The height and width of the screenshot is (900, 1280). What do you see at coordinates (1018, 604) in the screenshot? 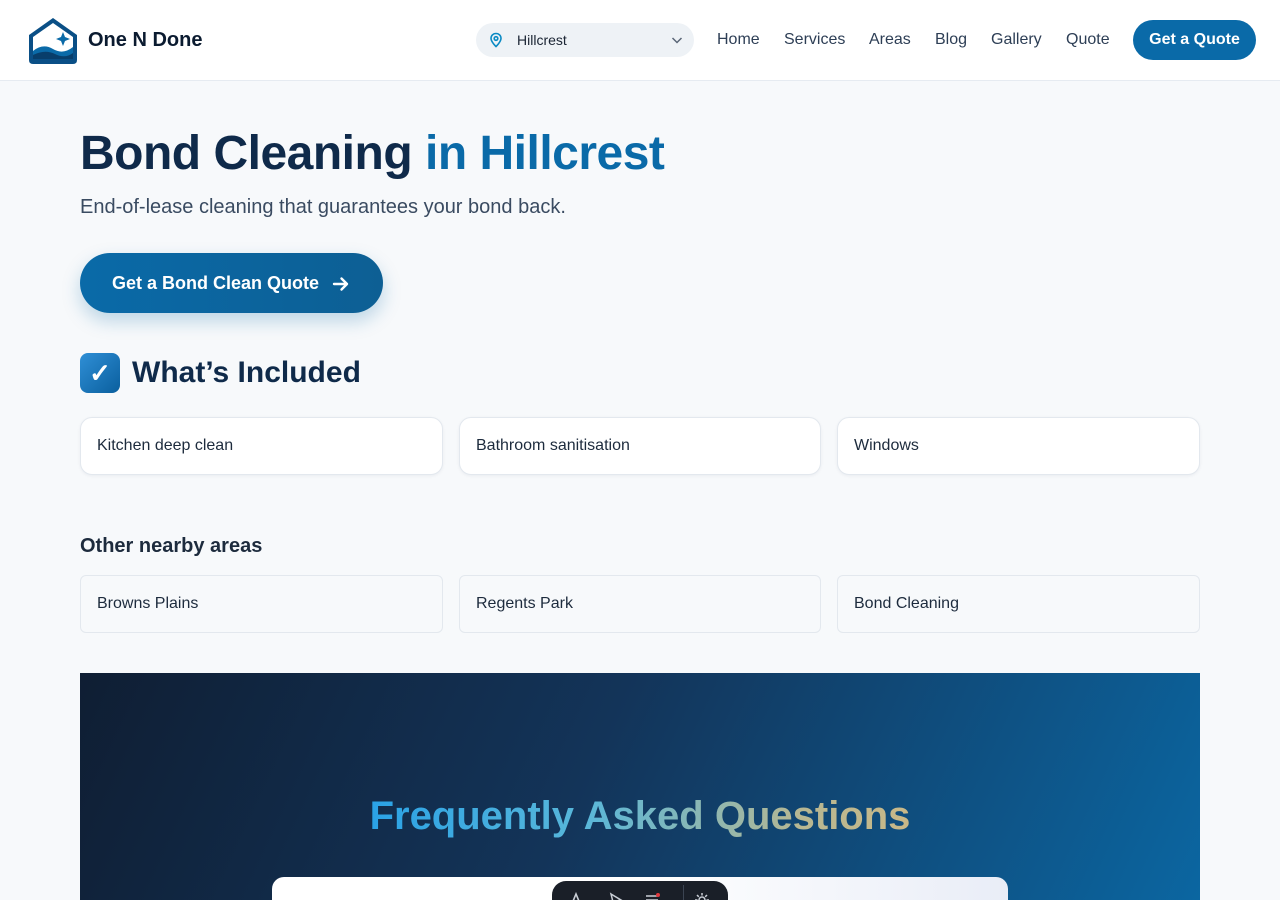
I see `nearby-area-bond-cleaning: Bond Cleaning` at bounding box center [1018, 604].